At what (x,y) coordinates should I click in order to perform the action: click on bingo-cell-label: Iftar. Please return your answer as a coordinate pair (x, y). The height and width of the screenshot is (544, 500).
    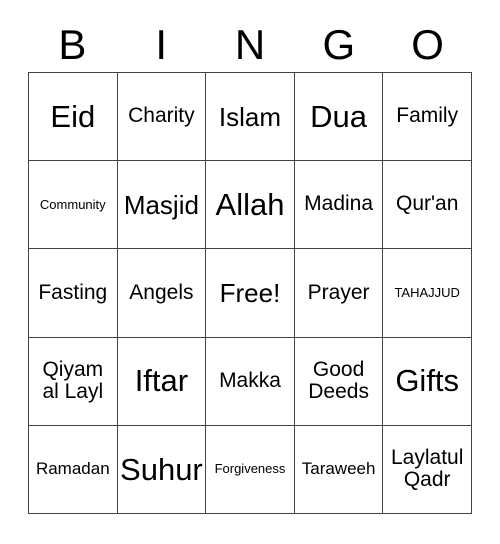
    Looking at the image, I should click on (161, 381).